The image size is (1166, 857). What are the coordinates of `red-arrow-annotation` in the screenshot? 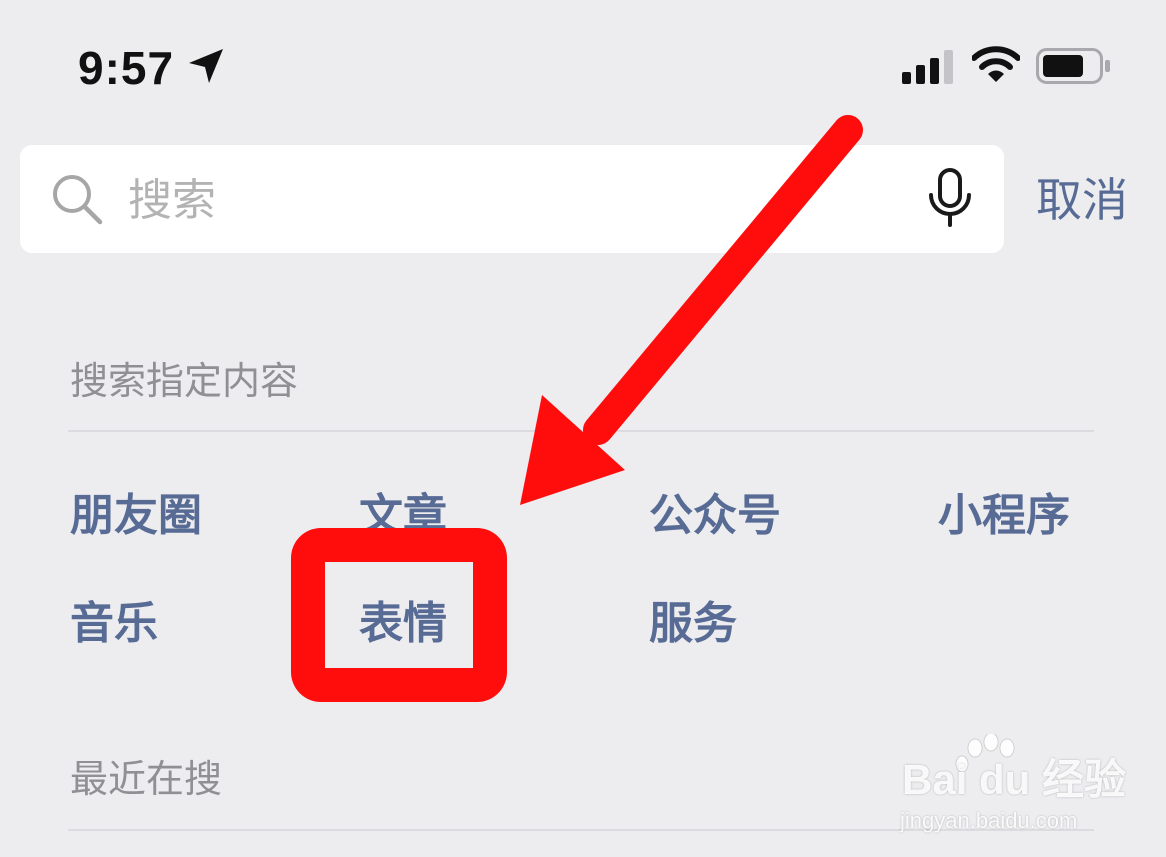 It's located at (691, 310).